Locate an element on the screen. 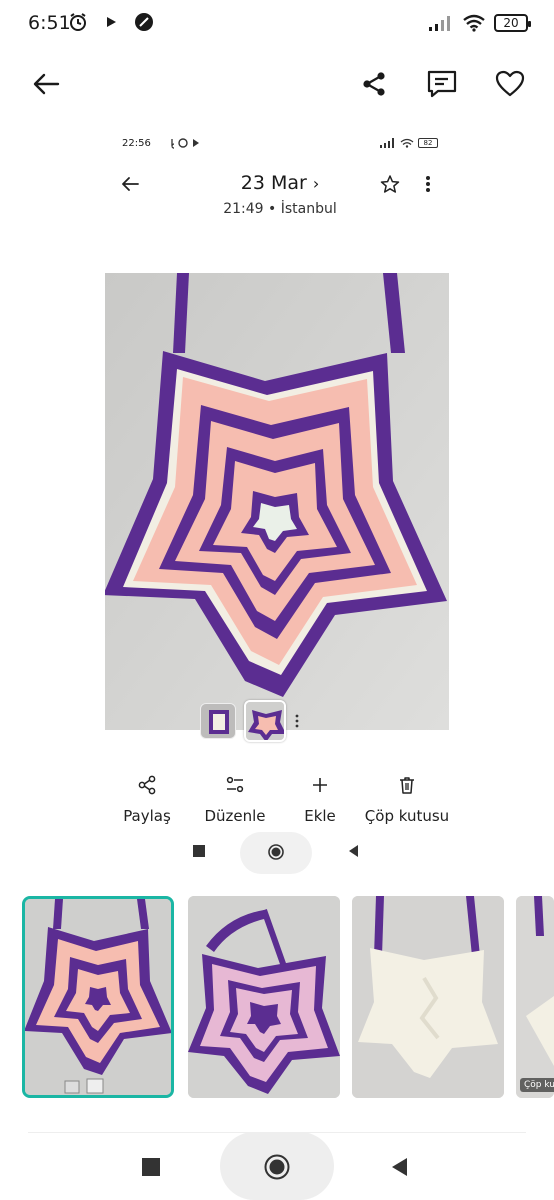 Image resolution: width=554 pixels, height=1200 pixels. trash-action-label: Çöp kutusu is located at coordinates (407, 816).